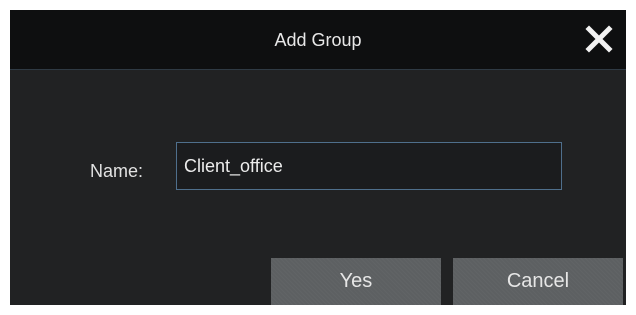 The width and height of the screenshot is (636, 315). Describe the element at coordinates (369, 166) in the screenshot. I see `name-input` at that location.